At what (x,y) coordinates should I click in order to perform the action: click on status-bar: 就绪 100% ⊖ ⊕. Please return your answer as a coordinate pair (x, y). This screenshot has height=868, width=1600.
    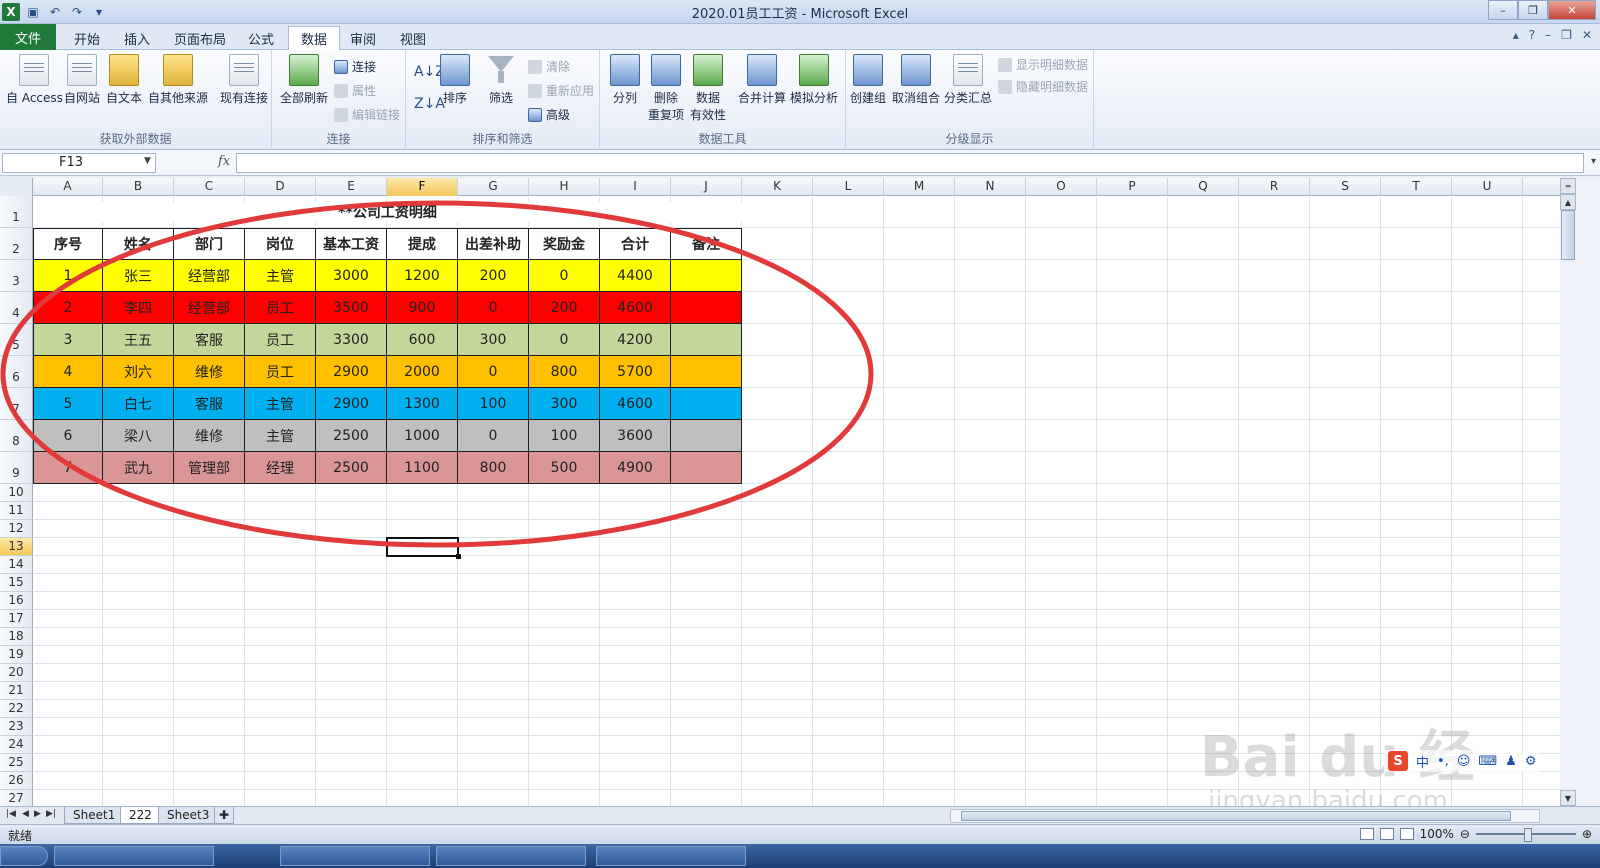
    Looking at the image, I should click on (800, 834).